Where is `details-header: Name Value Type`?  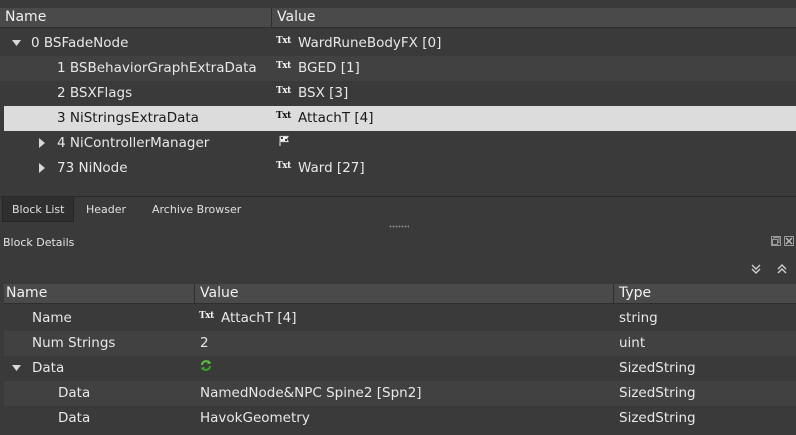
details-header: Name Value Type is located at coordinates (400, 294).